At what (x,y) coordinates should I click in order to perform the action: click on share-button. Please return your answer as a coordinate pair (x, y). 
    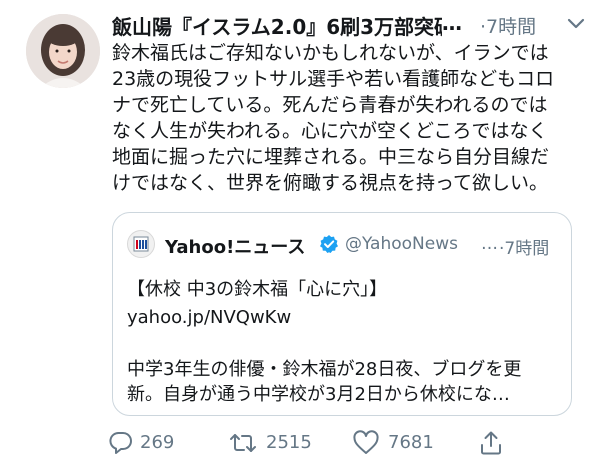
    Looking at the image, I should click on (493, 443).